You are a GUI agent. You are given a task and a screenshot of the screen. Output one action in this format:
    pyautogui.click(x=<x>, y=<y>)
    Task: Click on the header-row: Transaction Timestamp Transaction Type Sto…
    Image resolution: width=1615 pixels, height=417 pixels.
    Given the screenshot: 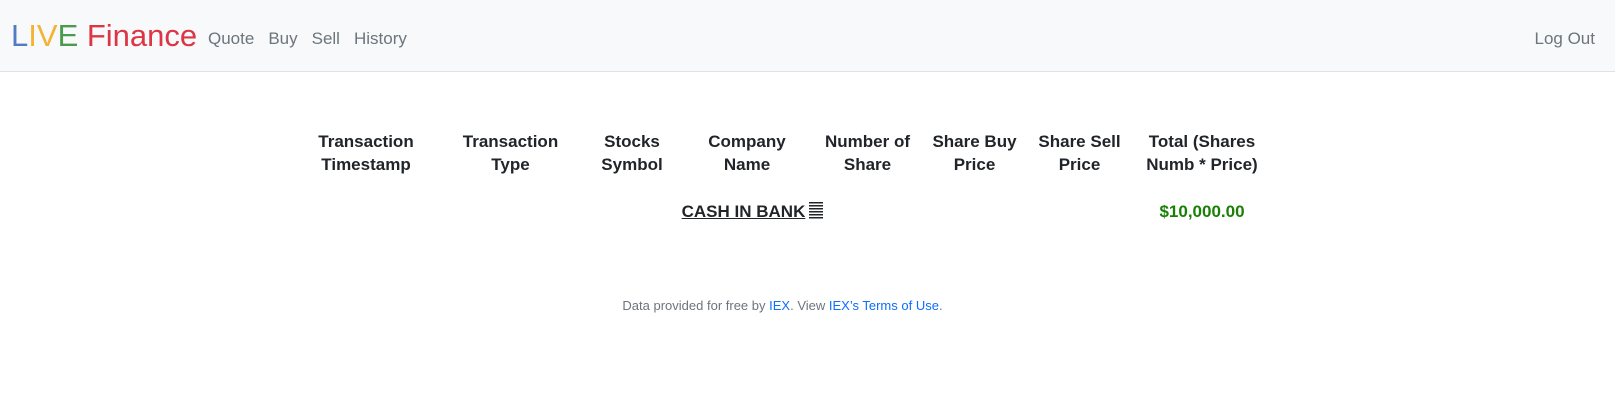 What is the action you would take?
    pyautogui.click(x=783, y=157)
    